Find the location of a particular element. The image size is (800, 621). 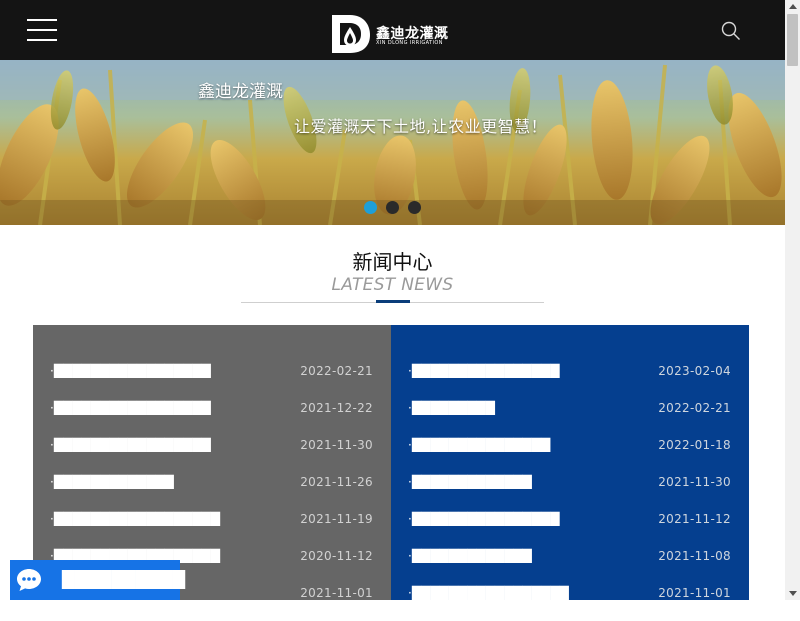

news-item-right: ·███████████████ 2022-01-18 is located at coordinates (570, 454).